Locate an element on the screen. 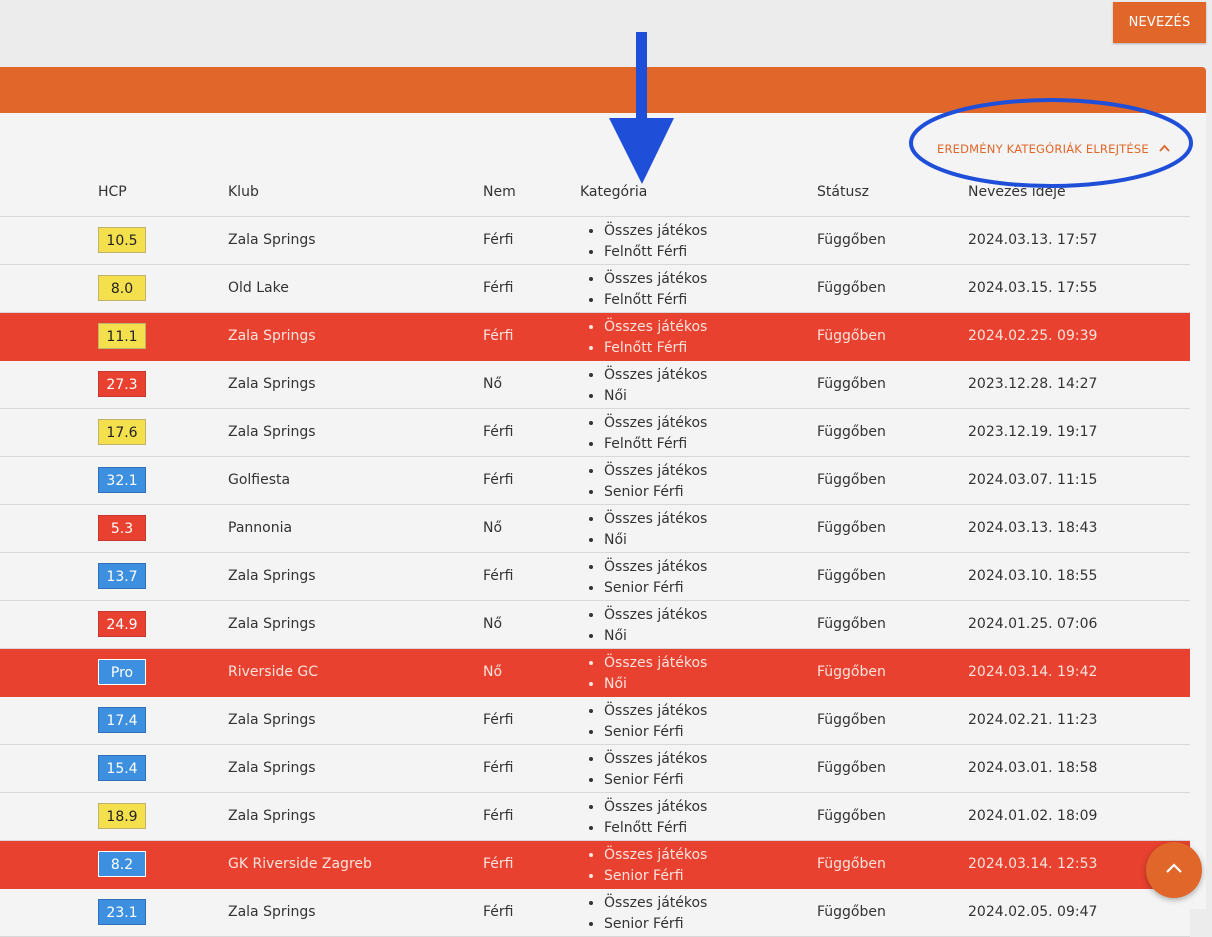  entry-date-cell: 2024.03.07. 11:15 is located at coordinates (1033, 480).